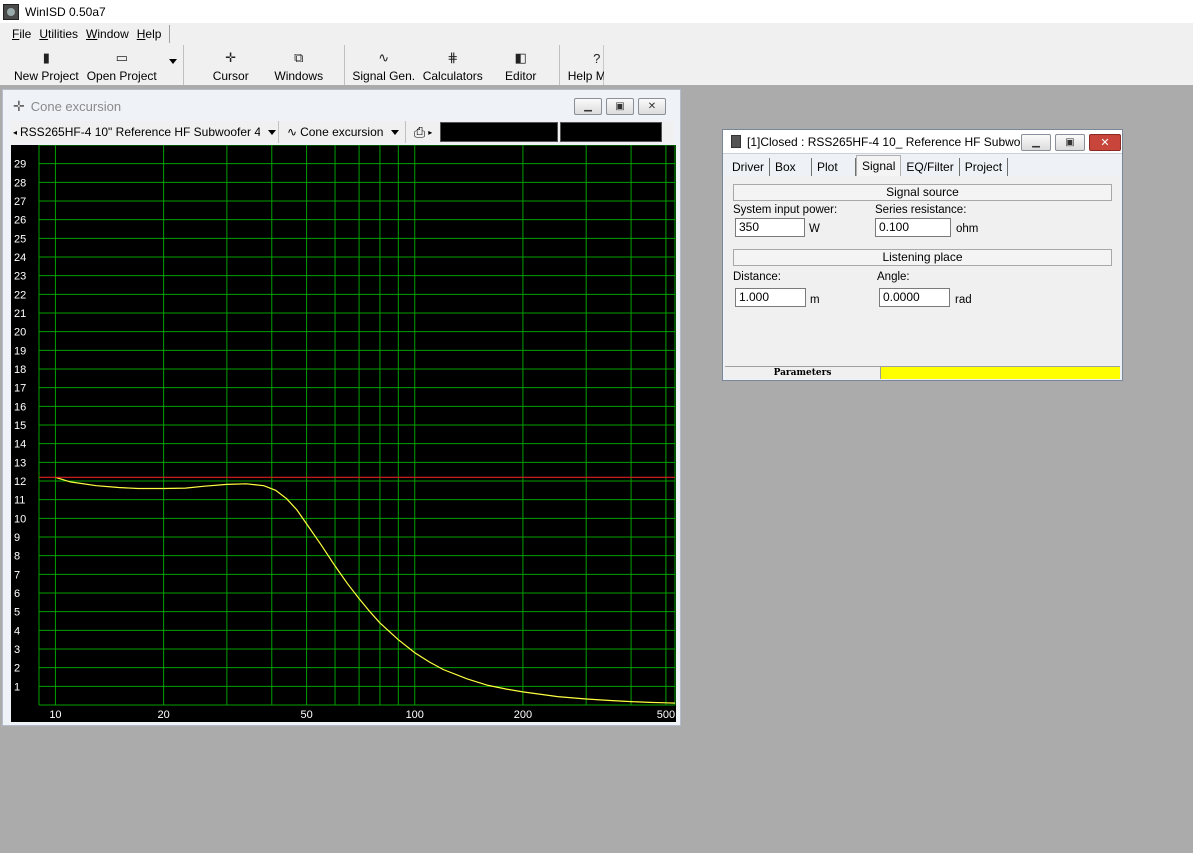  What do you see at coordinates (597, 58) in the screenshot?
I see `help-icon: ?` at bounding box center [597, 58].